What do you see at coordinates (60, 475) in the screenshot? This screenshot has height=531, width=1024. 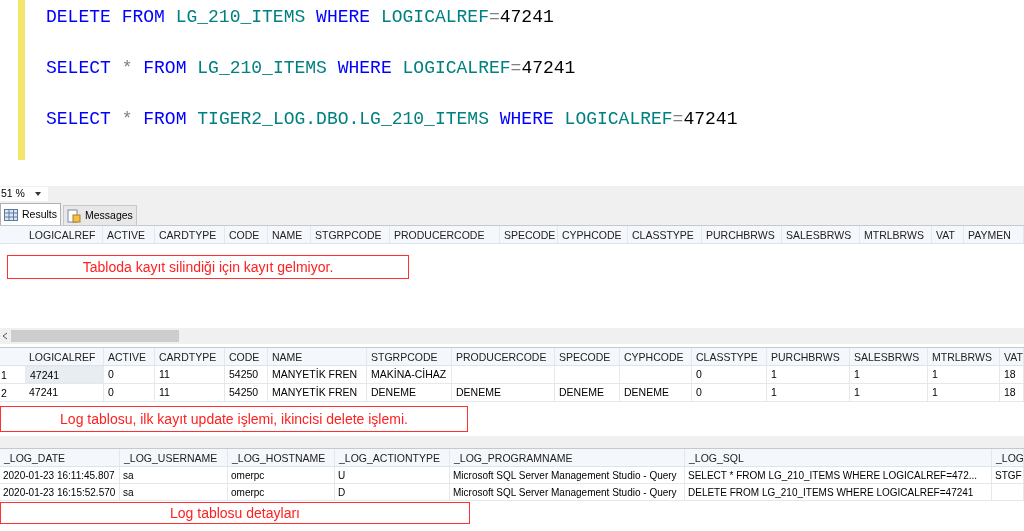 I see `table-cell: 2020-01-23 16:11:45.807` at bounding box center [60, 475].